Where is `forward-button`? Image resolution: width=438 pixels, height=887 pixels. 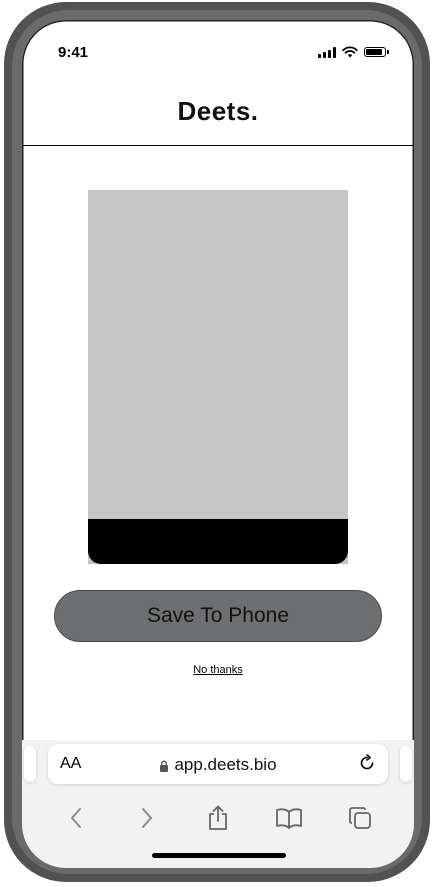
forward-button is located at coordinates (147, 818).